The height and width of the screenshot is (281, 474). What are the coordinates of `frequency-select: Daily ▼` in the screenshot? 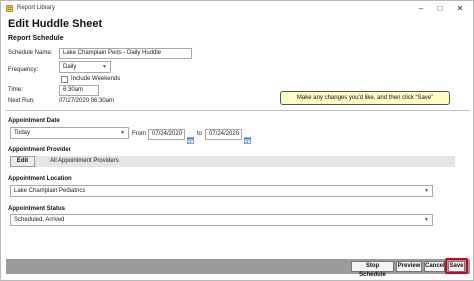 It's located at (85, 67).